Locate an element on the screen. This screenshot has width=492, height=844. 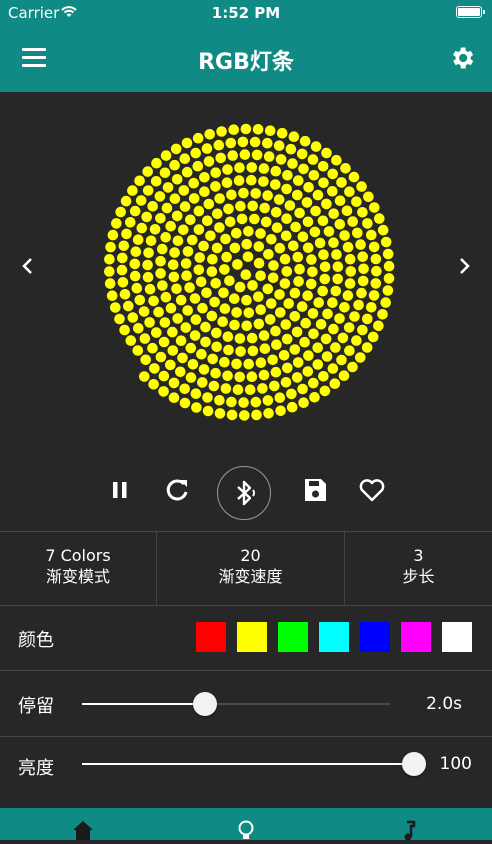
gear-icon is located at coordinates (462, 58).